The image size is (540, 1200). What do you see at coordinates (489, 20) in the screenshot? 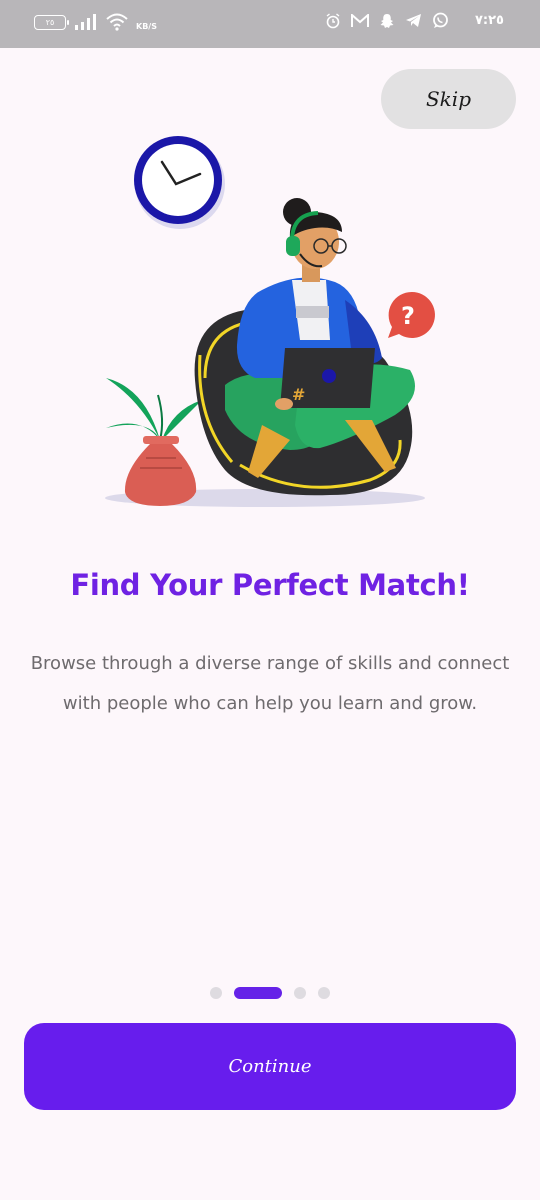
I see `clock: ٧:٢٥` at bounding box center [489, 20].